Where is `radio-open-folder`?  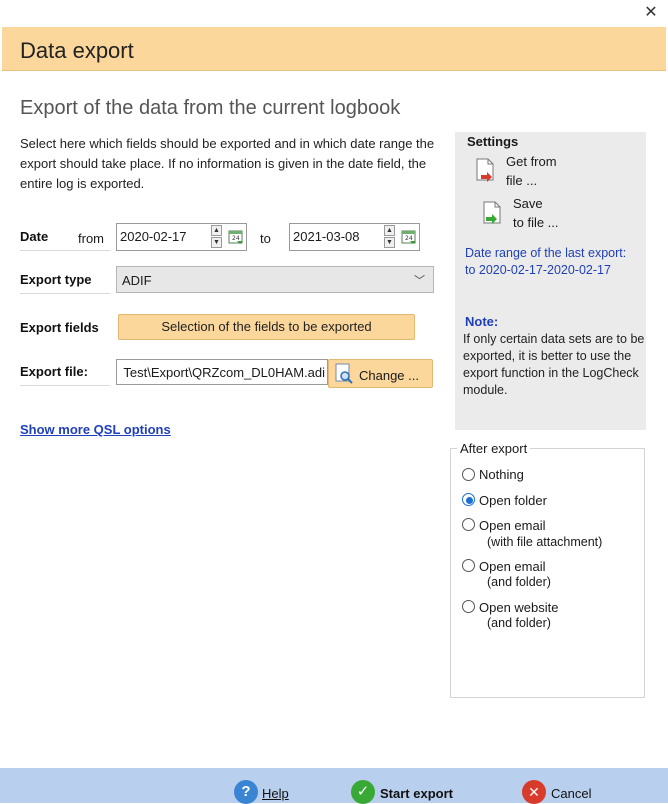 radio-open-folder is located at coordinates (468, 499).